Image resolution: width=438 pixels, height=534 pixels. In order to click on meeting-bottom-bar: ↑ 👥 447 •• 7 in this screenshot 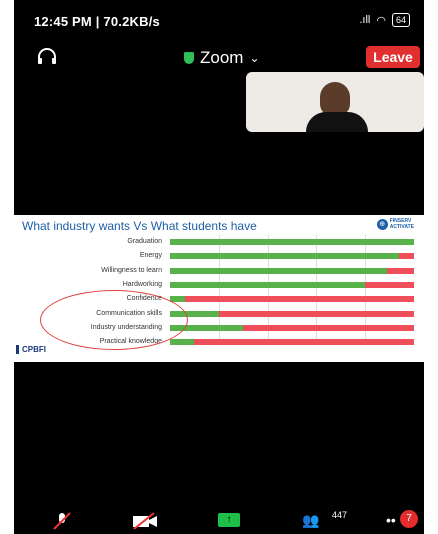, I will do `click(219, 521)`.